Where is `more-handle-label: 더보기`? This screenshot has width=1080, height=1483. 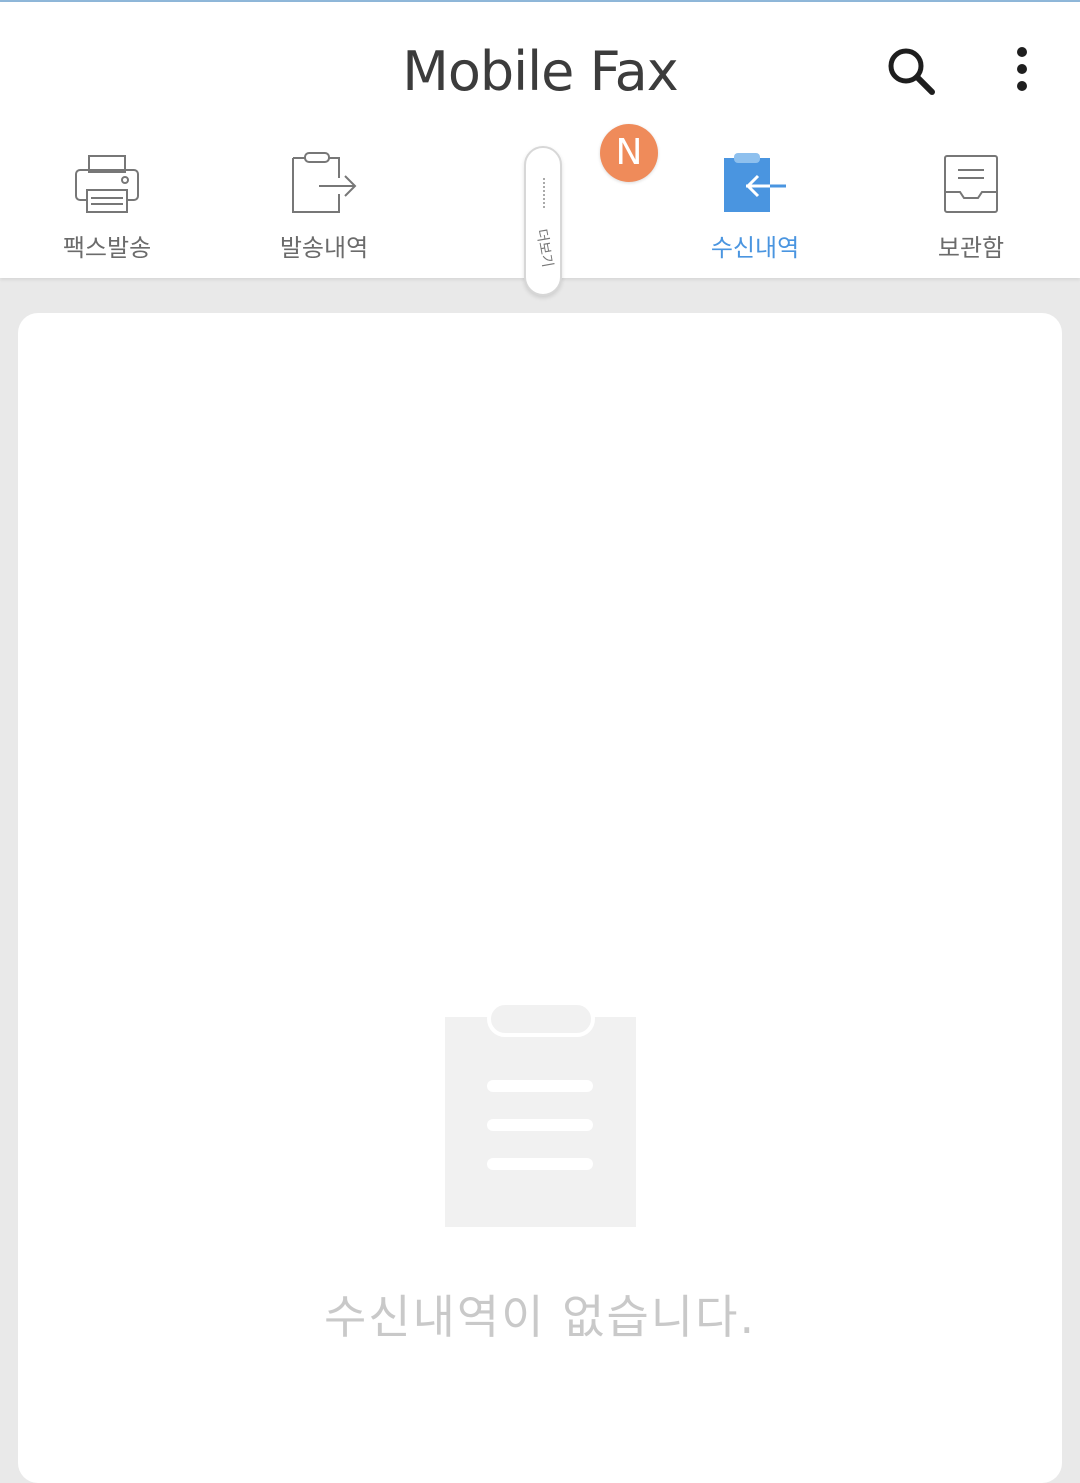
more-handle-label: 더보기 is located at coordinates (544, 248).